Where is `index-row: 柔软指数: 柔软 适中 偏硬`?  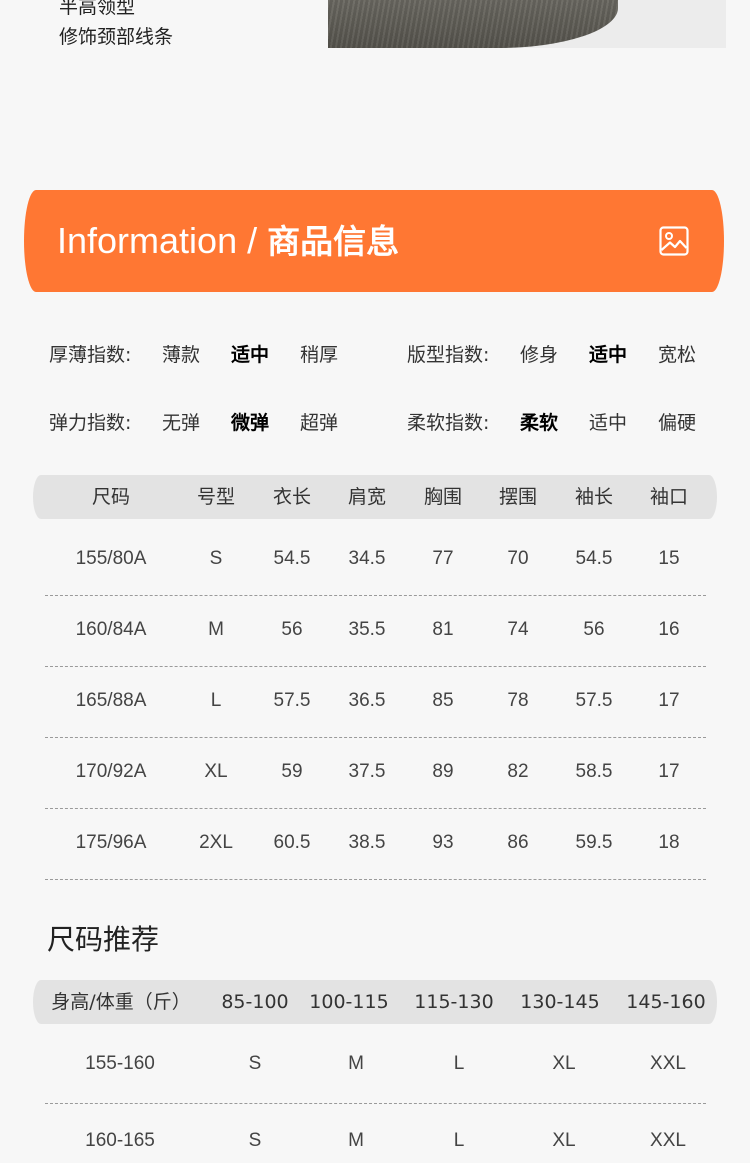
index-row: 柔软指数: 柔软 适中 偏硬 is located at coordinates (375, 423).